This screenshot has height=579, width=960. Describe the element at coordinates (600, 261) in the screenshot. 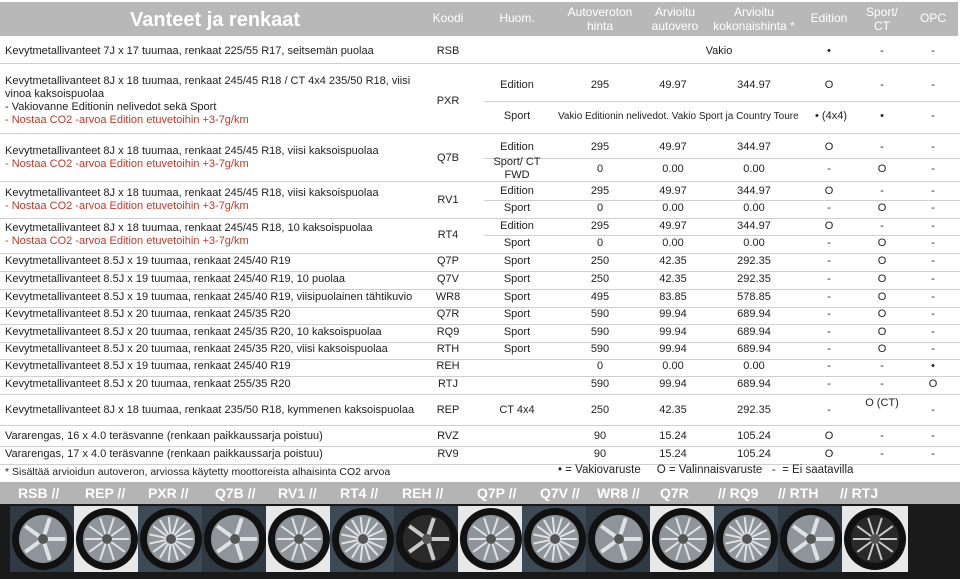

I see `row-price: 250` at that location.